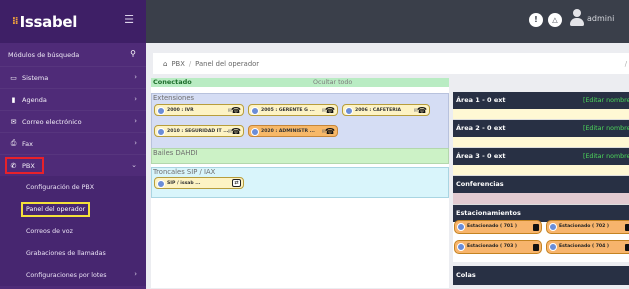 This screenshot has width=629, height=289. Describe the element at coordinates (13, 143) in the screenshot. I see `printer-icon: ⎙` at that location.